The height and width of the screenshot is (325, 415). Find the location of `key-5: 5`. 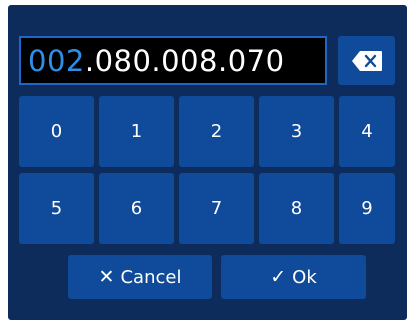

key-5: 5 is located at coordinates (56, 208).